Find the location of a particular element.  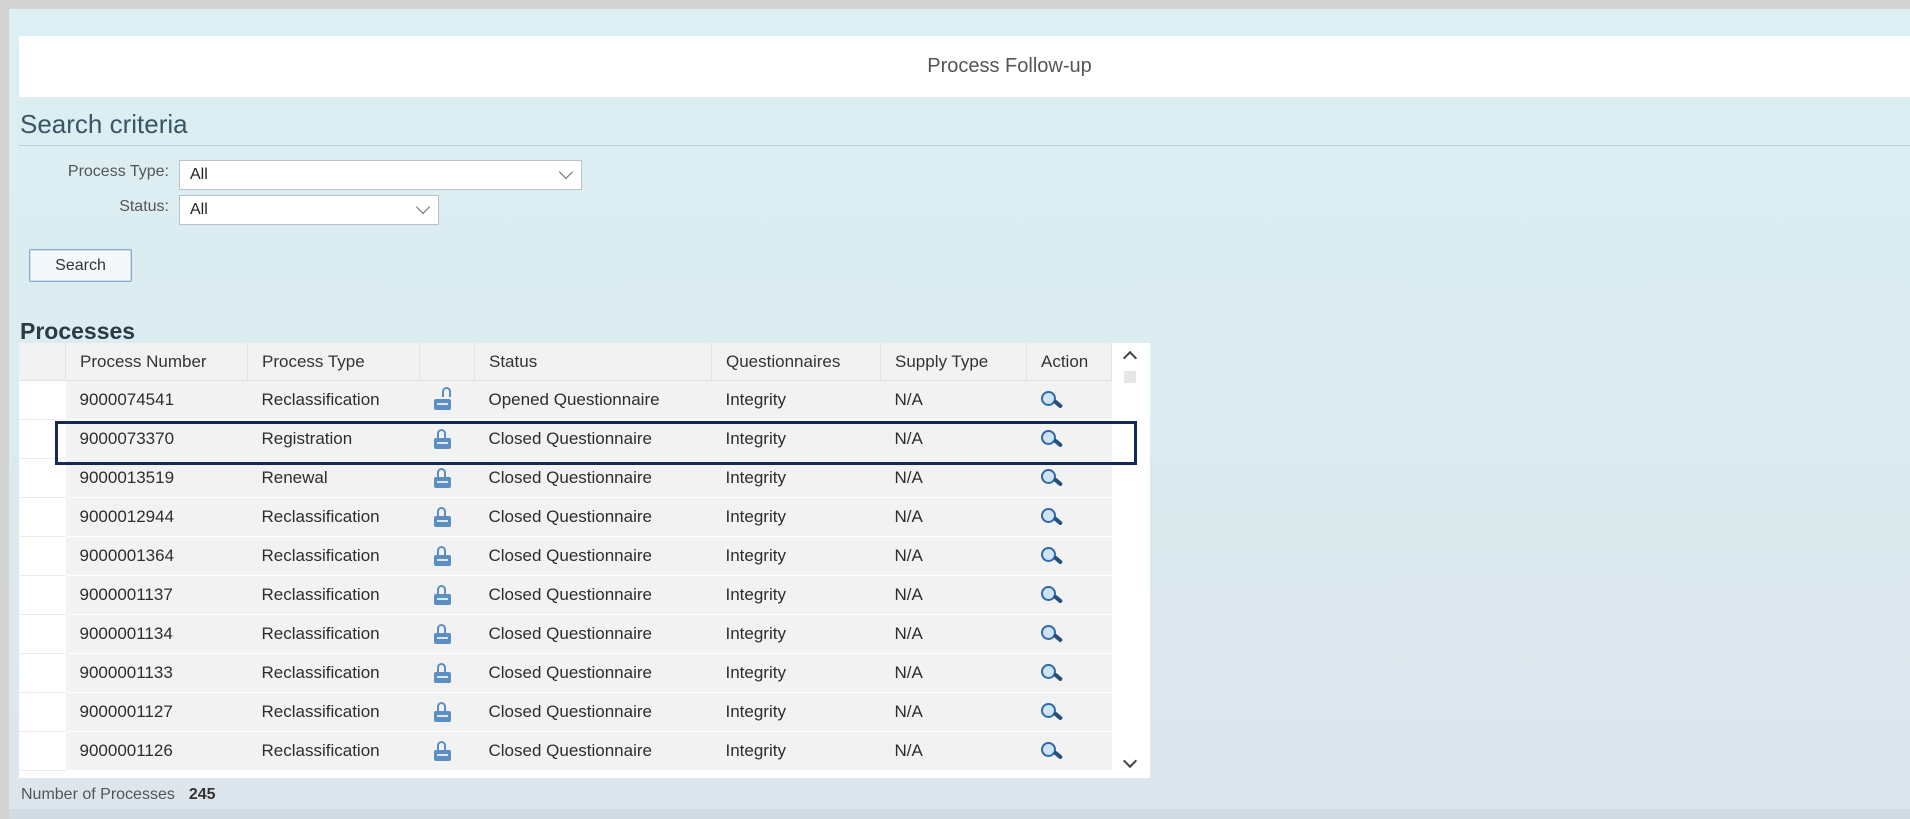

scroll-thumb is located at coordinates (1130, 377).